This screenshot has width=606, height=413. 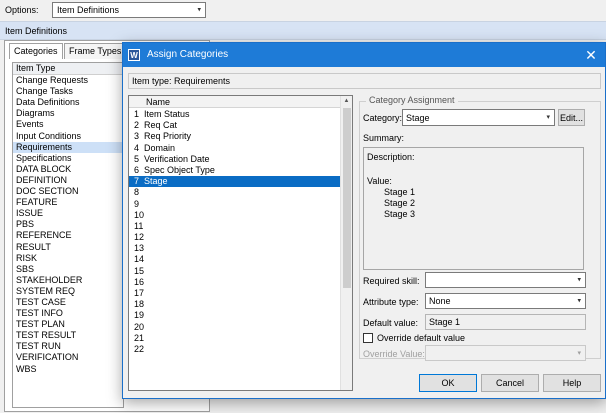 I want to click on item-type-value: Requirements, so click(x=202, y=81).